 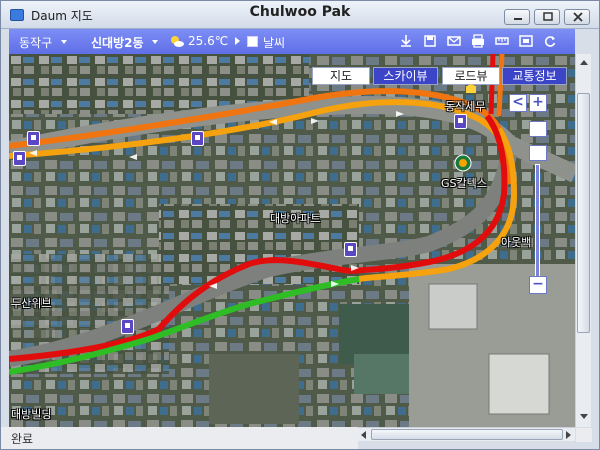 What do you see at coordinates (538, 285) in the screenshot?
I see `zoom-out-button: −` at bounding box center [538, 285].